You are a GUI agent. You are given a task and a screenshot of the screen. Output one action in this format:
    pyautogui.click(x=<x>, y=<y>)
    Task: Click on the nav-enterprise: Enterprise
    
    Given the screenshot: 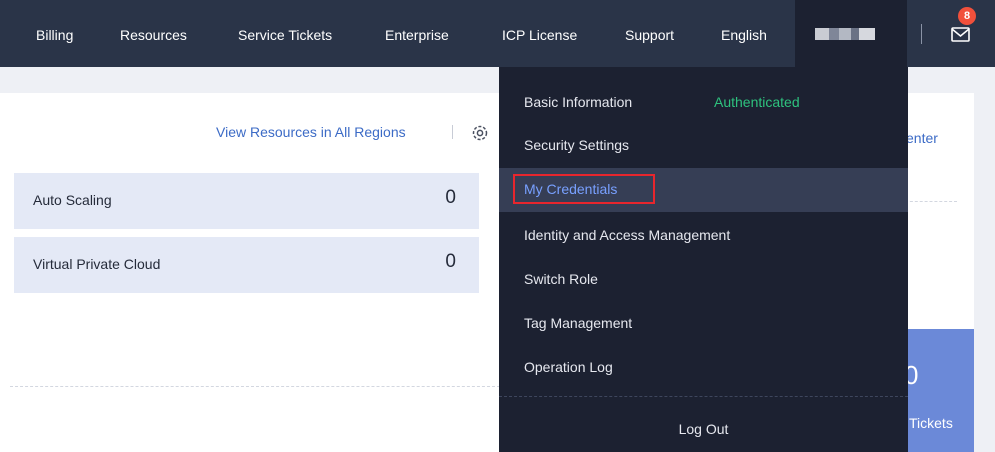 What is the action you would take?
    pyautogui.click(x=417, y=33)
    